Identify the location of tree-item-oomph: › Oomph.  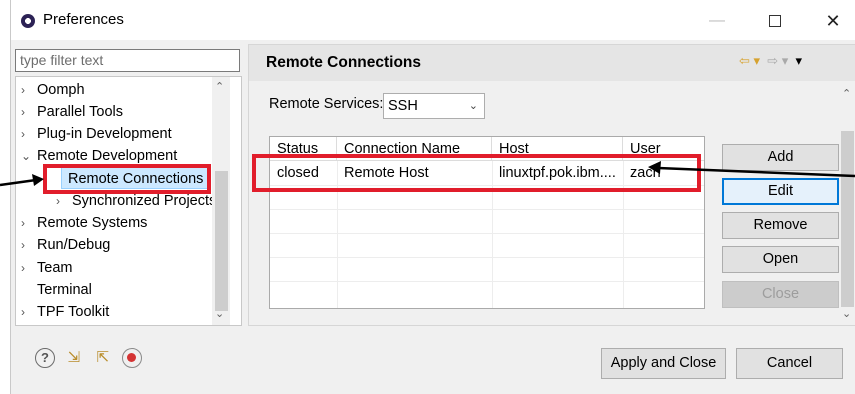
(53, 90).